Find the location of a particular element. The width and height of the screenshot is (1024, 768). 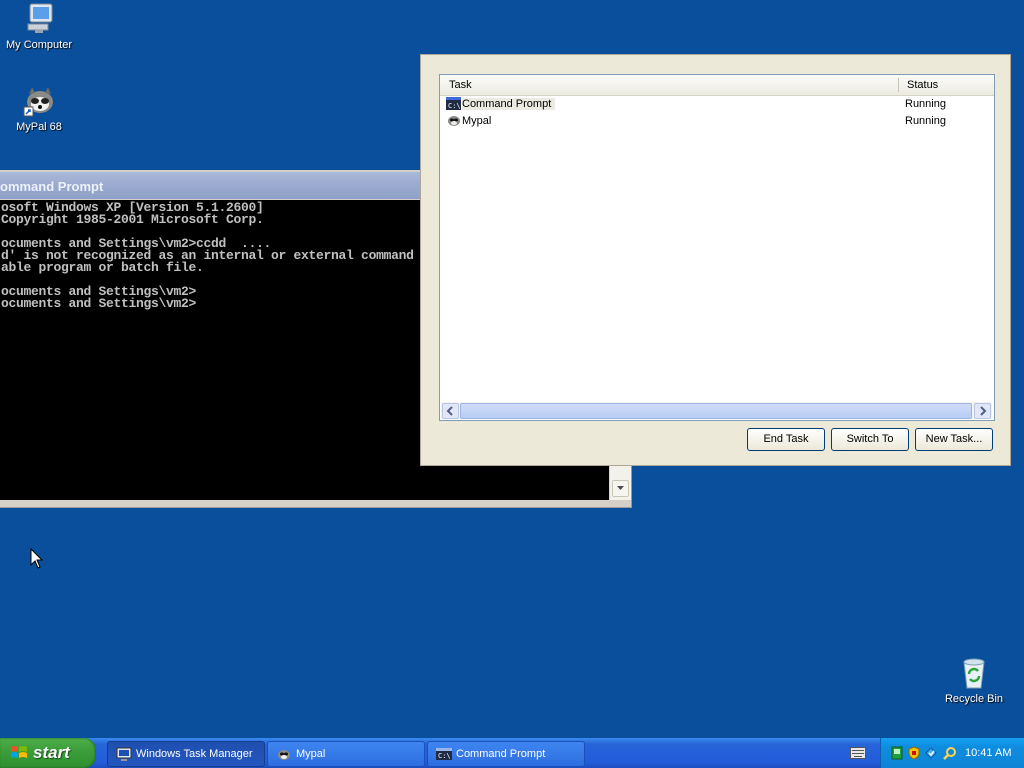

search-icon is located at coordinates (950, 753).